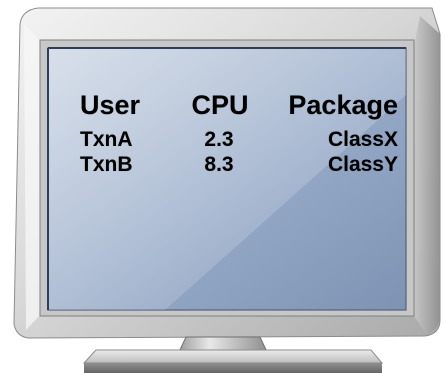 Image resolution: width=445 pixels, height=373 pixels. I want to click on row-user: TxnB, so click(106, 164).